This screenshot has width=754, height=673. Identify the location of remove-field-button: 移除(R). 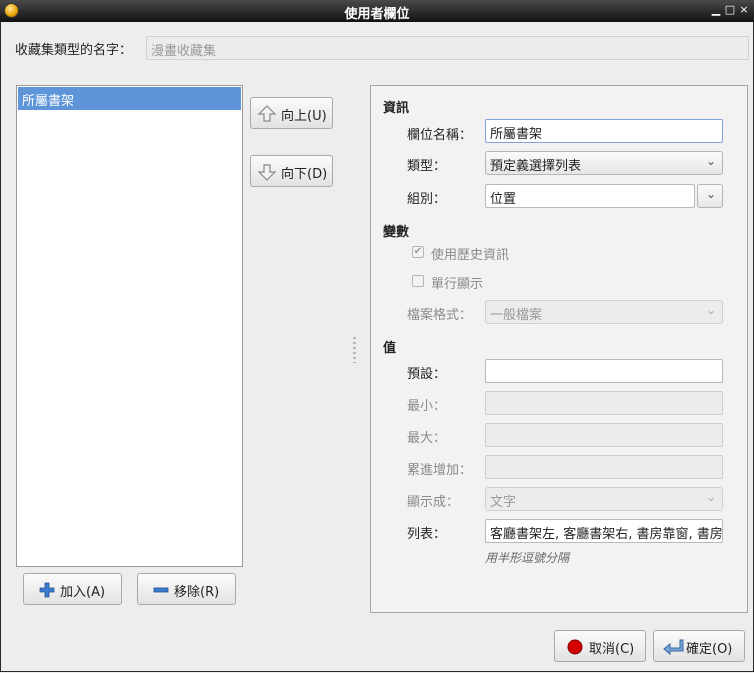
(186, 589).